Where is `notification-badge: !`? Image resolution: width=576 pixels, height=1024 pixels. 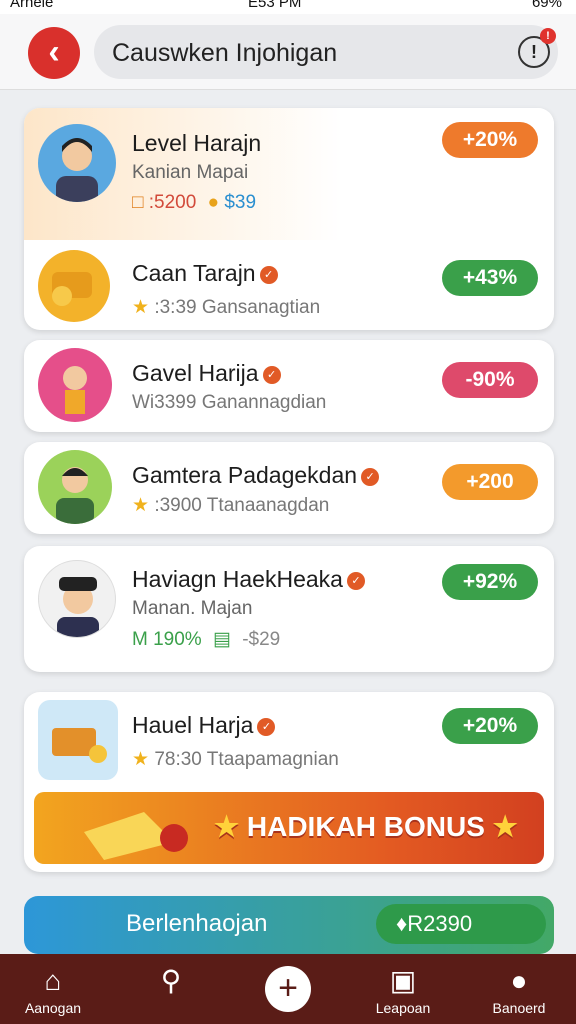
notification-badge: ! is located at coordinates (548, 36).